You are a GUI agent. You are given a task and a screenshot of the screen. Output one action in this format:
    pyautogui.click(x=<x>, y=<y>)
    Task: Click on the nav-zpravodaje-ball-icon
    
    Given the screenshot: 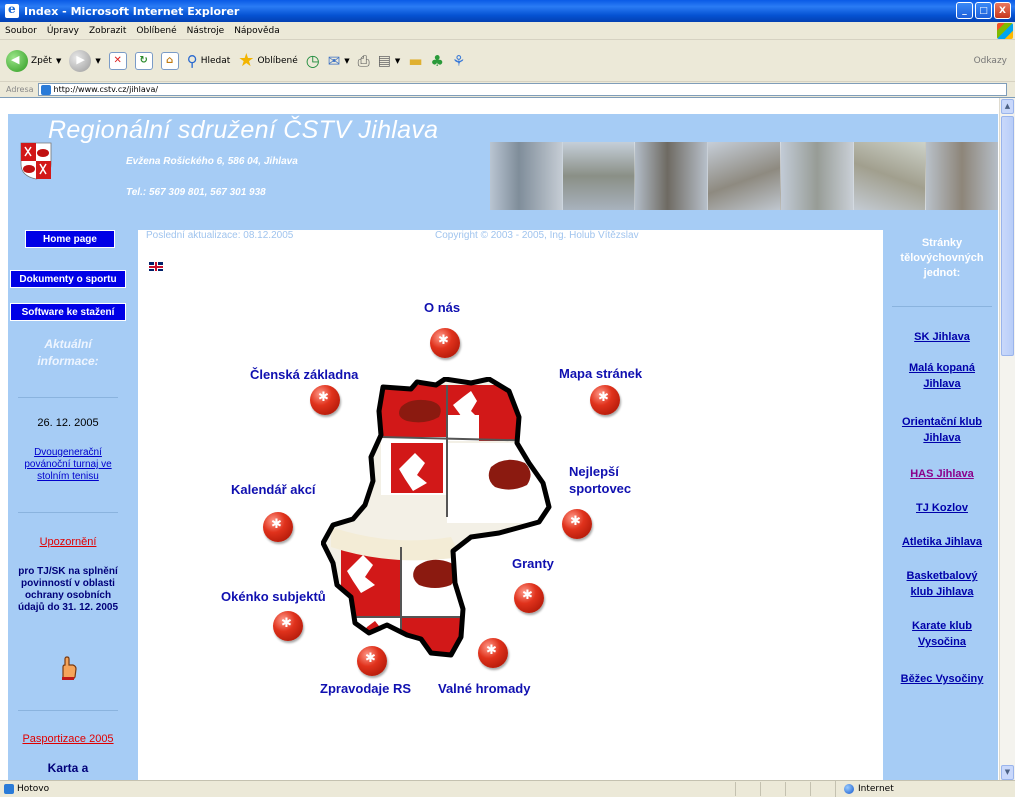 What is the action you would take?
    pyautogui.click(x=372, y=661)
    